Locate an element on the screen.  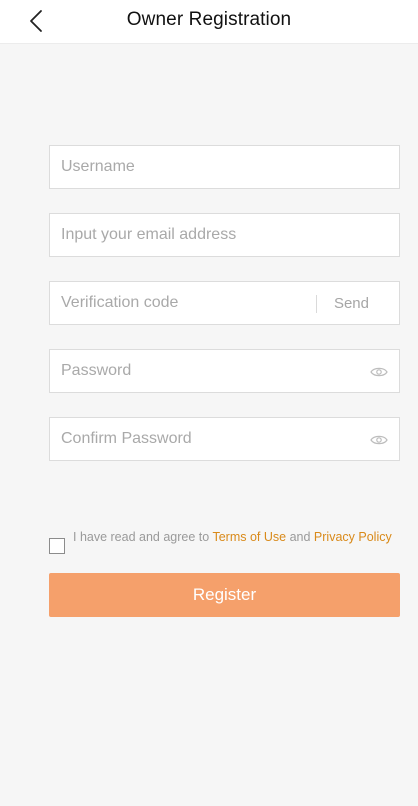
agreement-conjunction: and is located at coordinates (300, 537).